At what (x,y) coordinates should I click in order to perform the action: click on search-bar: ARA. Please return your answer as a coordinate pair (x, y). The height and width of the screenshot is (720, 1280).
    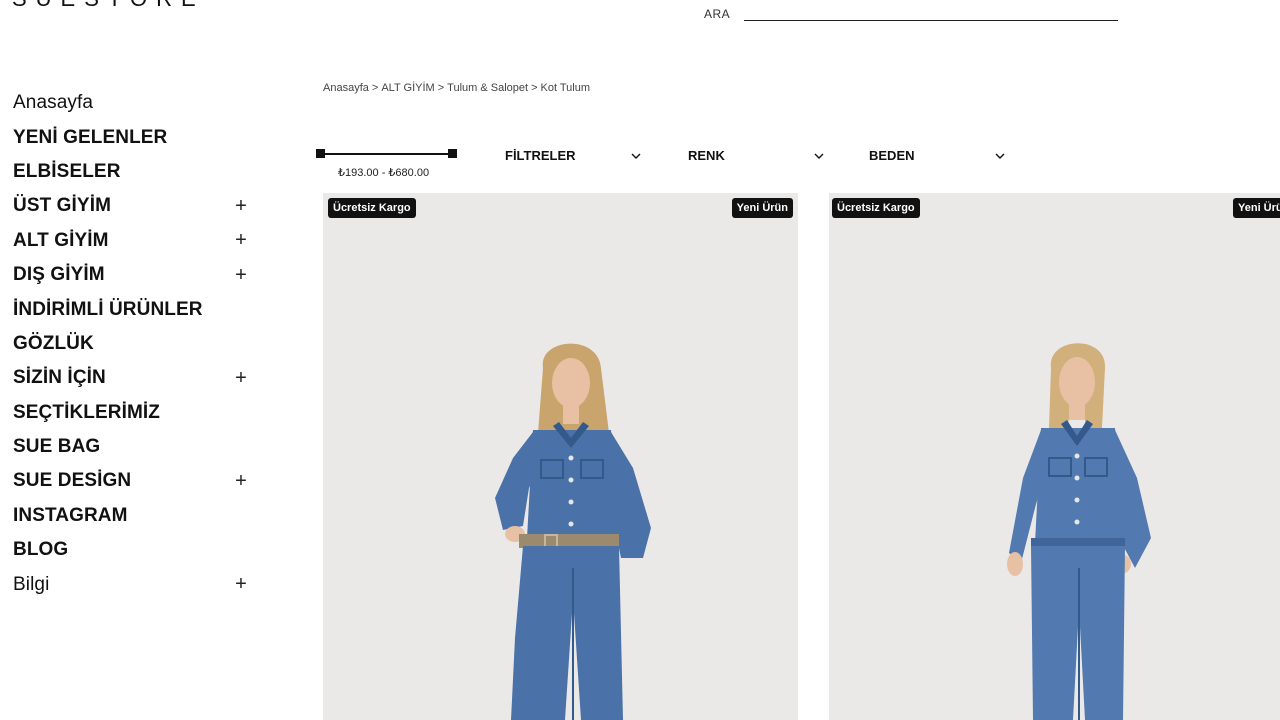
    Looking at the image, I should click on (911, 14).